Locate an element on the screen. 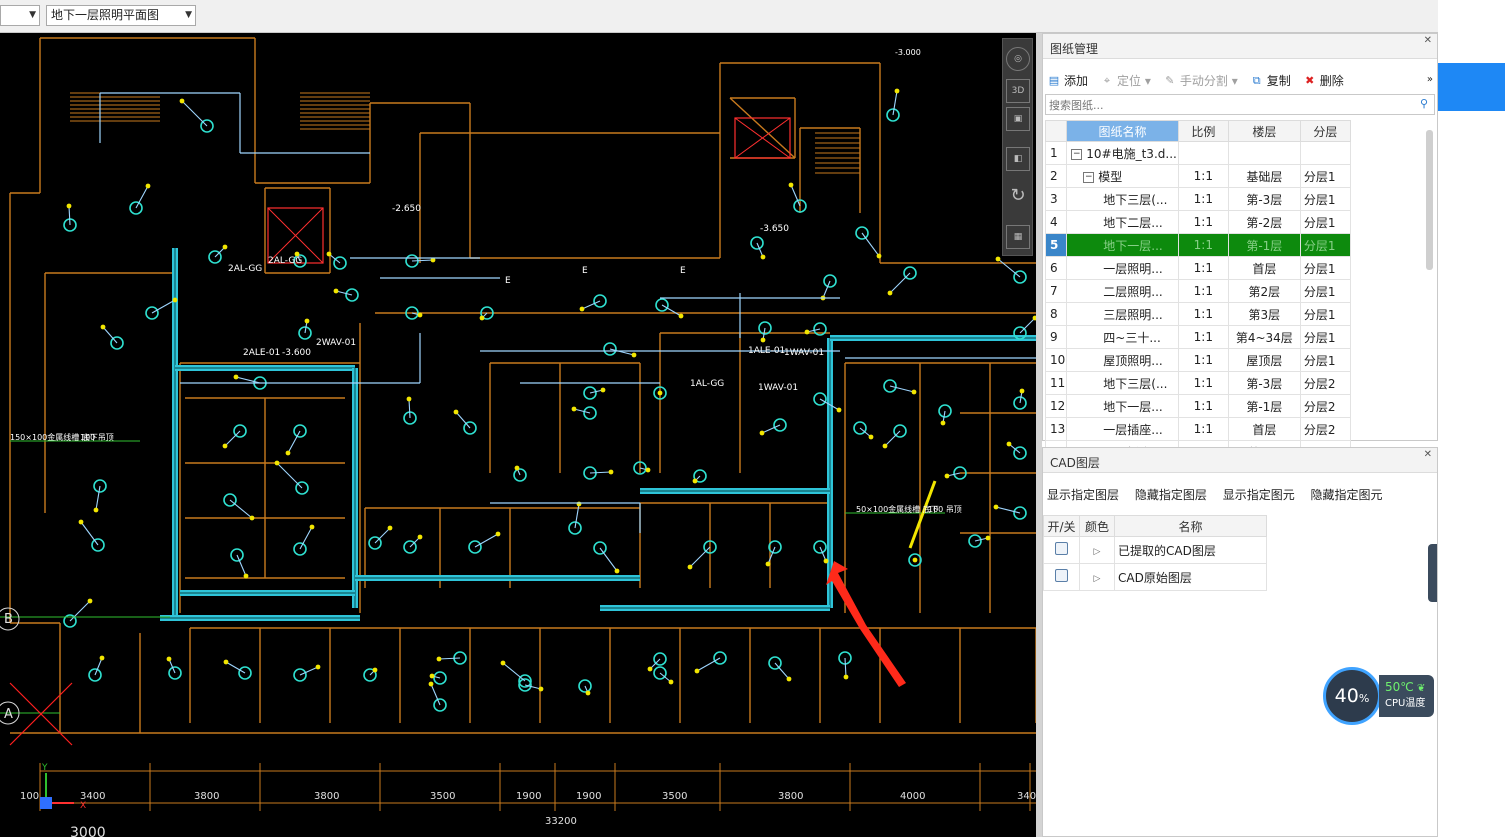 This screenshot has width=1505, height=837. row-index: 8 is located at coordinates (1056, 314).